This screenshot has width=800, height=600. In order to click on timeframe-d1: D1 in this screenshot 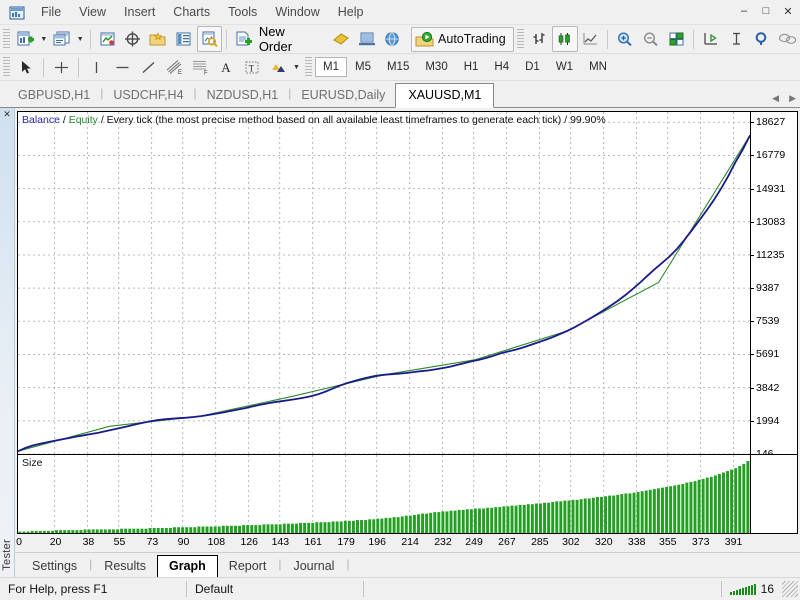, I will do `click(532, 67)`.